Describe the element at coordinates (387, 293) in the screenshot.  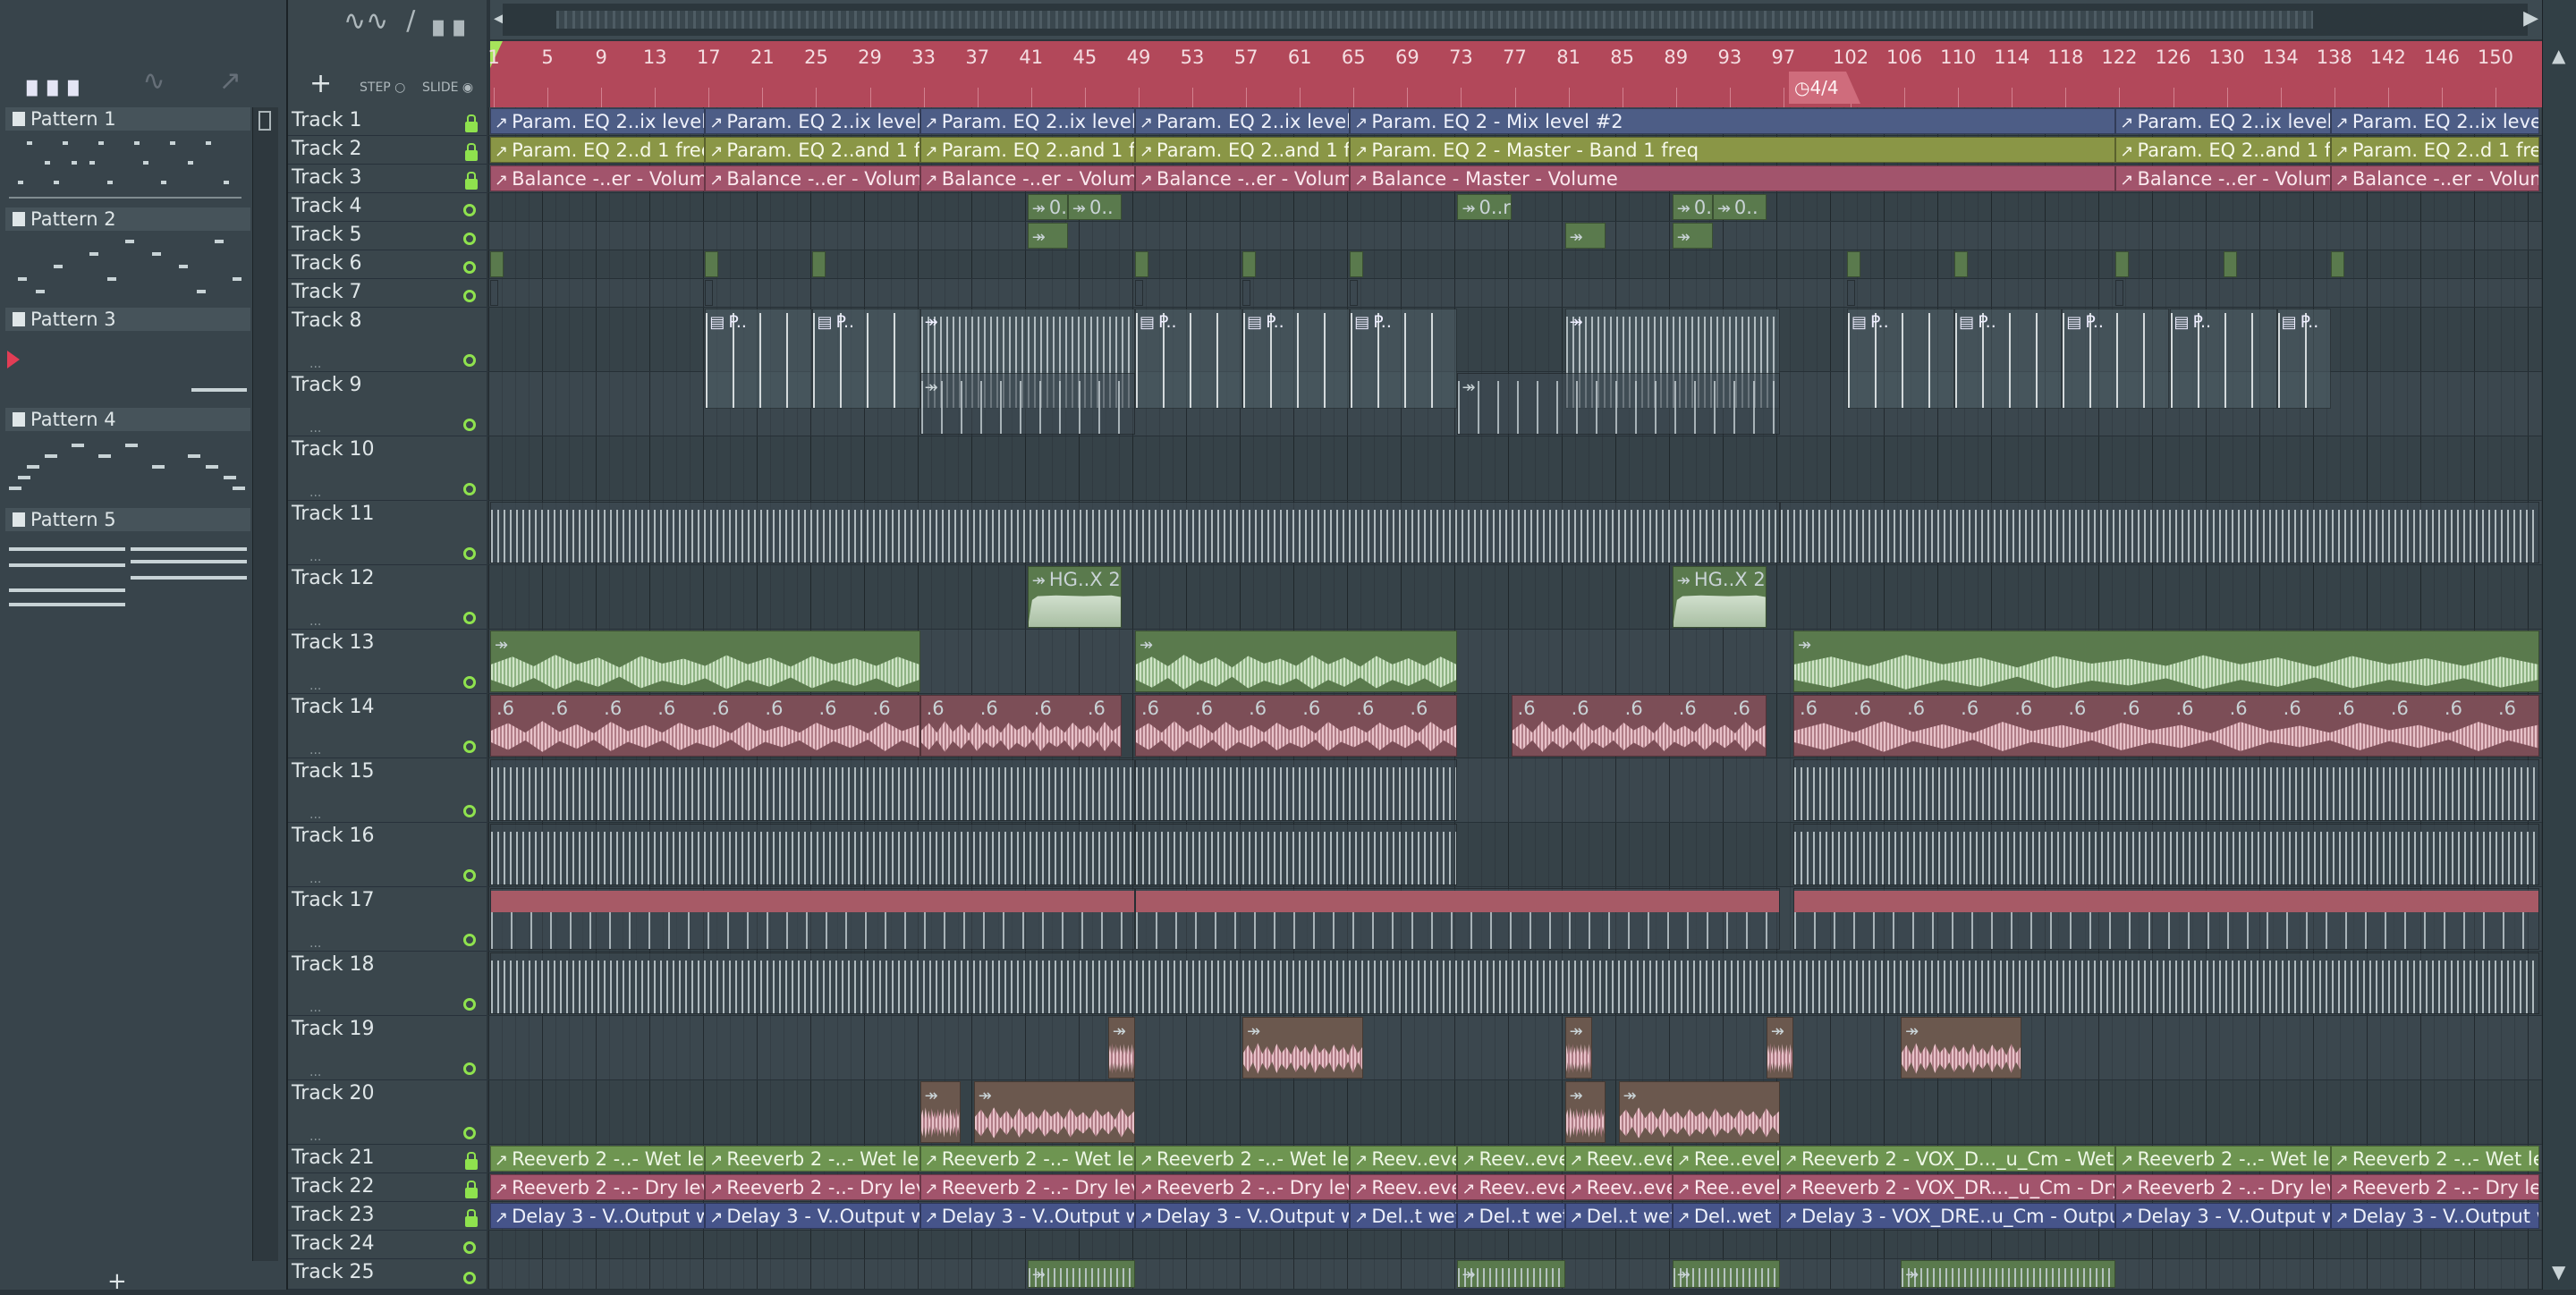
I see `track-header: Track 7` at that location.